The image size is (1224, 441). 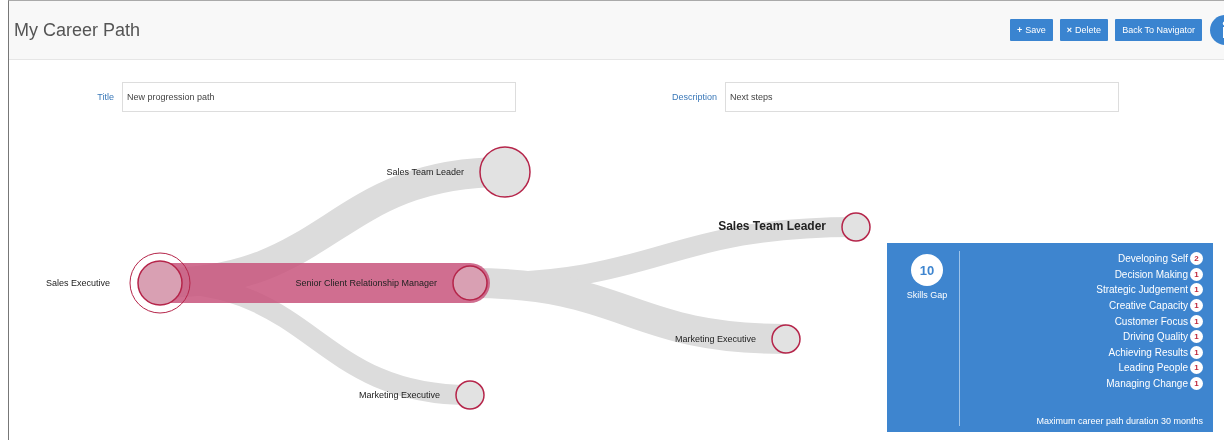 What do you see at coordinates (693, 97) in the screenshot?
I see `field-label: Description` at bounding box center [693, 97].